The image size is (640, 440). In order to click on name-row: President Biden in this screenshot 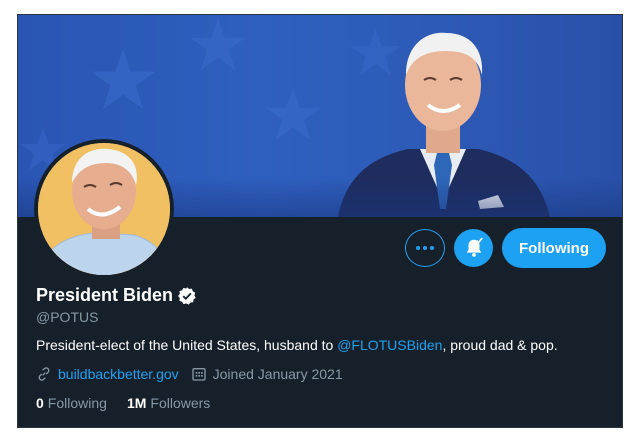, I will do `click(116, 295)`.